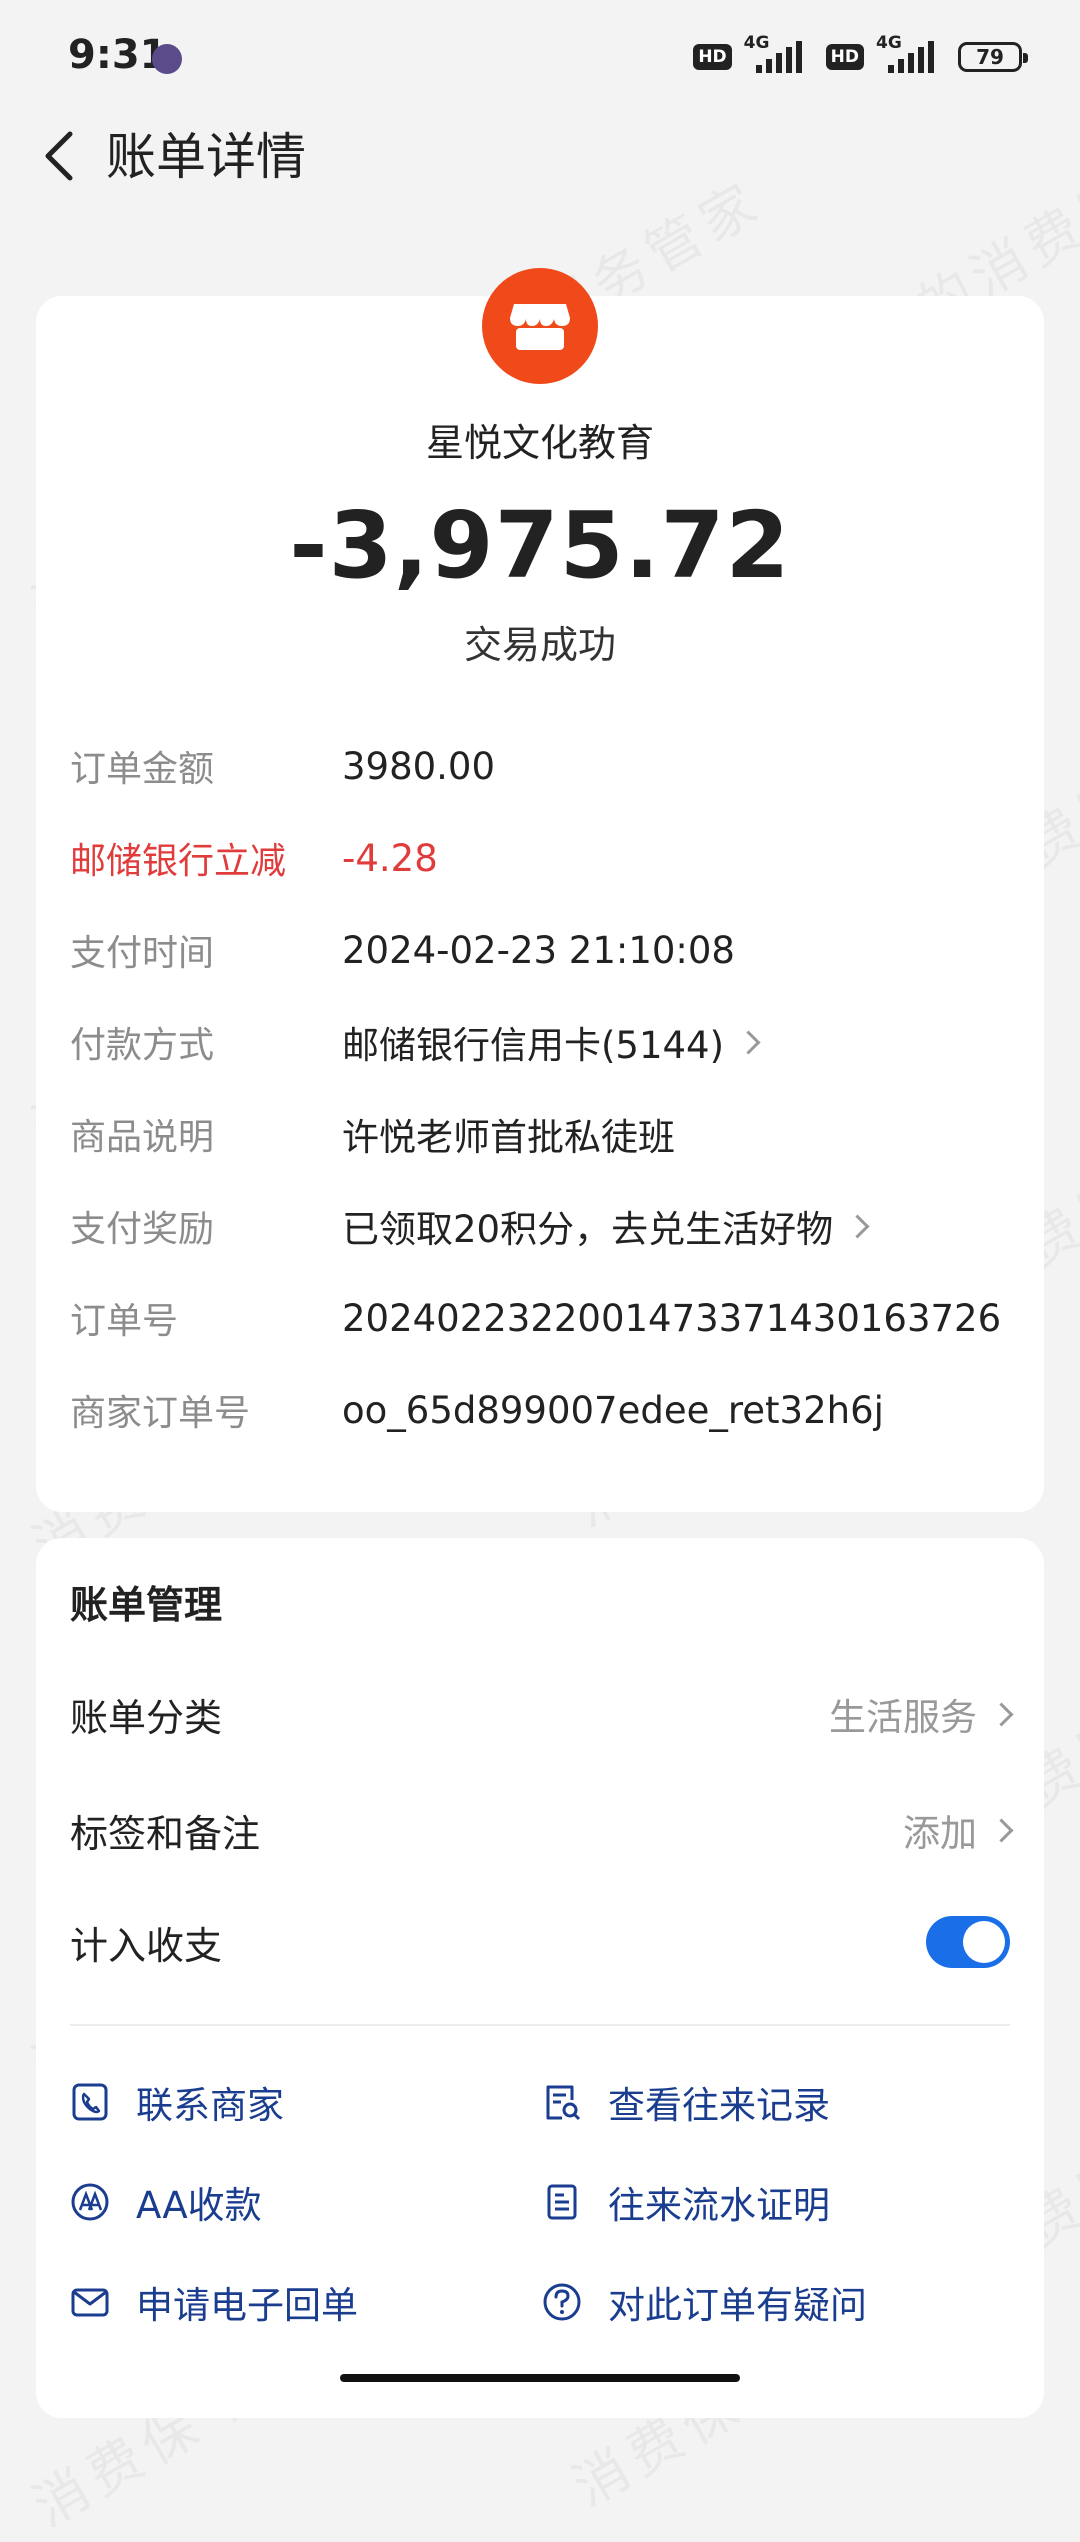 The image size is (1080, 2542). I want to click on detail-label: 订单号, so click(124, 1321).